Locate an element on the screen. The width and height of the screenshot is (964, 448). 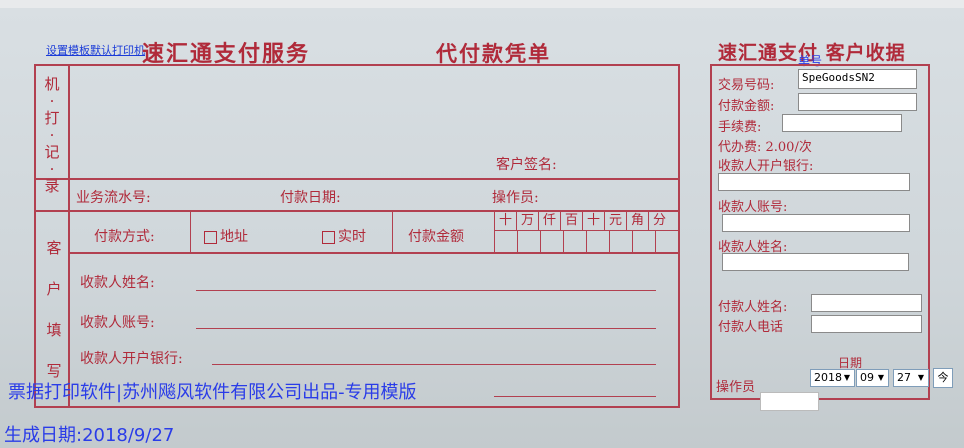
receipt-pay-amount-field is located at coordinates (857, 102).